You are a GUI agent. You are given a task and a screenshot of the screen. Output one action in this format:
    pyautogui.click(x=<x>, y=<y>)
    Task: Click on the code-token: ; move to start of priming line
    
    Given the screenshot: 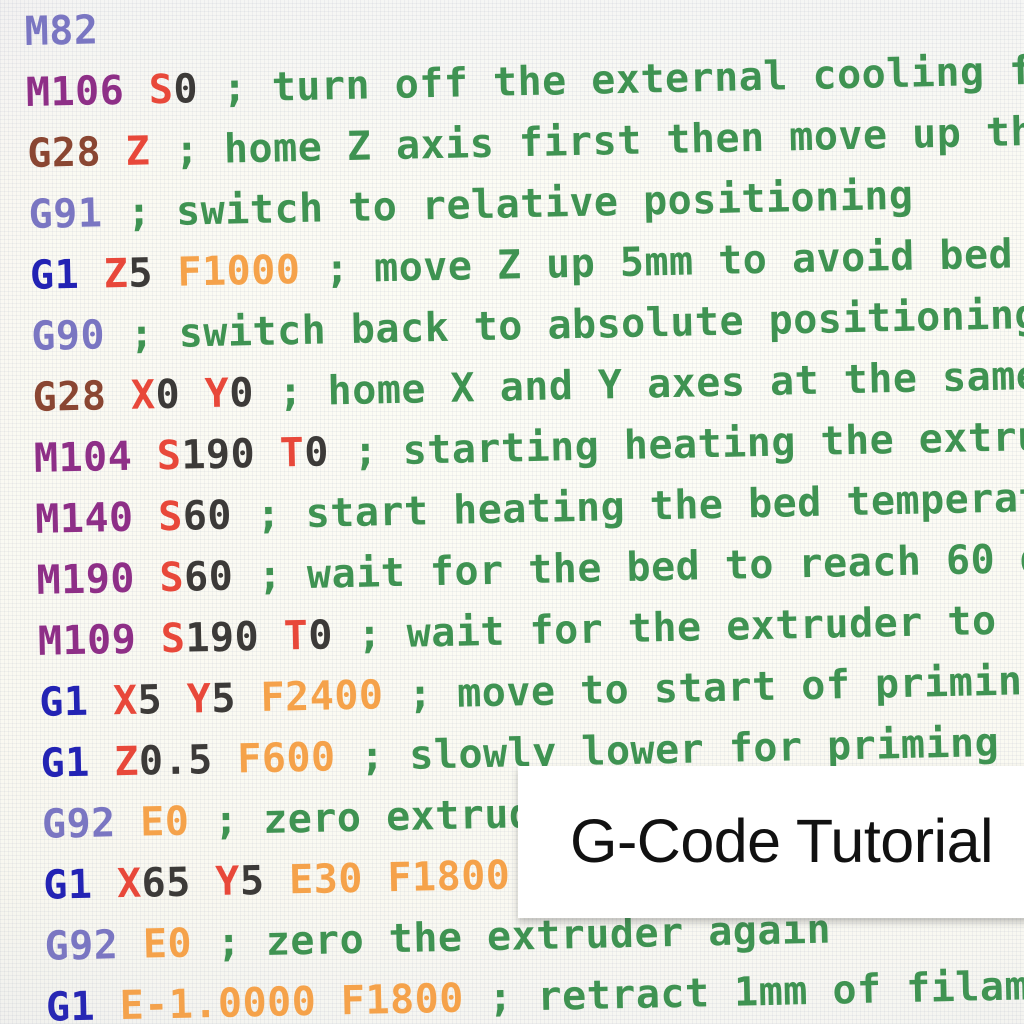 What is the action you would take?
    pyautogui.click(x=715, y=687)
    